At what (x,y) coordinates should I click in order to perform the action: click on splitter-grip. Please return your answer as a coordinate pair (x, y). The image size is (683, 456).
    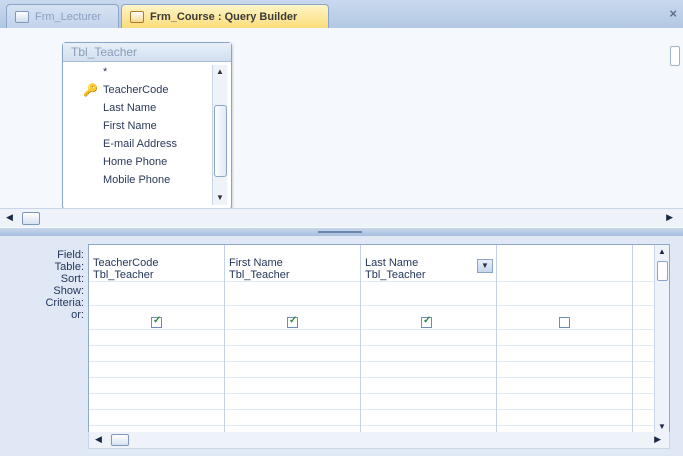
    Looking at the image, I should click on (340, 232).